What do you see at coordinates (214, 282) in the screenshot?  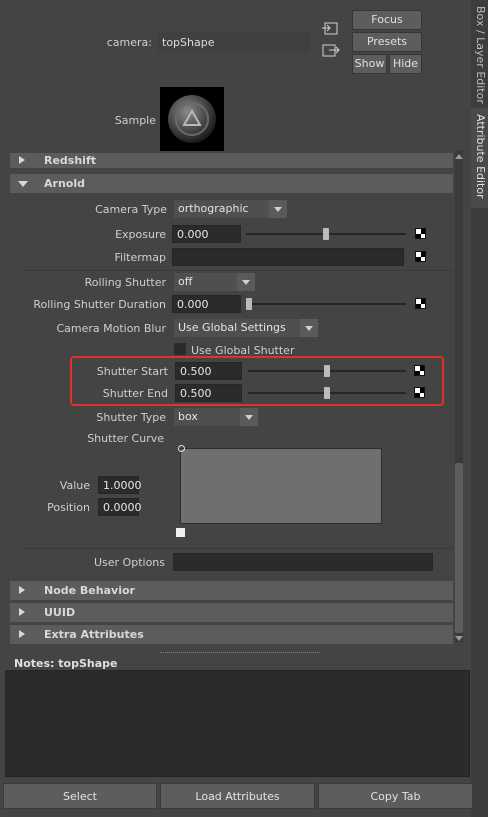 I see `rolling-shutter-dropdown: off` at bounding box center [214, 282].